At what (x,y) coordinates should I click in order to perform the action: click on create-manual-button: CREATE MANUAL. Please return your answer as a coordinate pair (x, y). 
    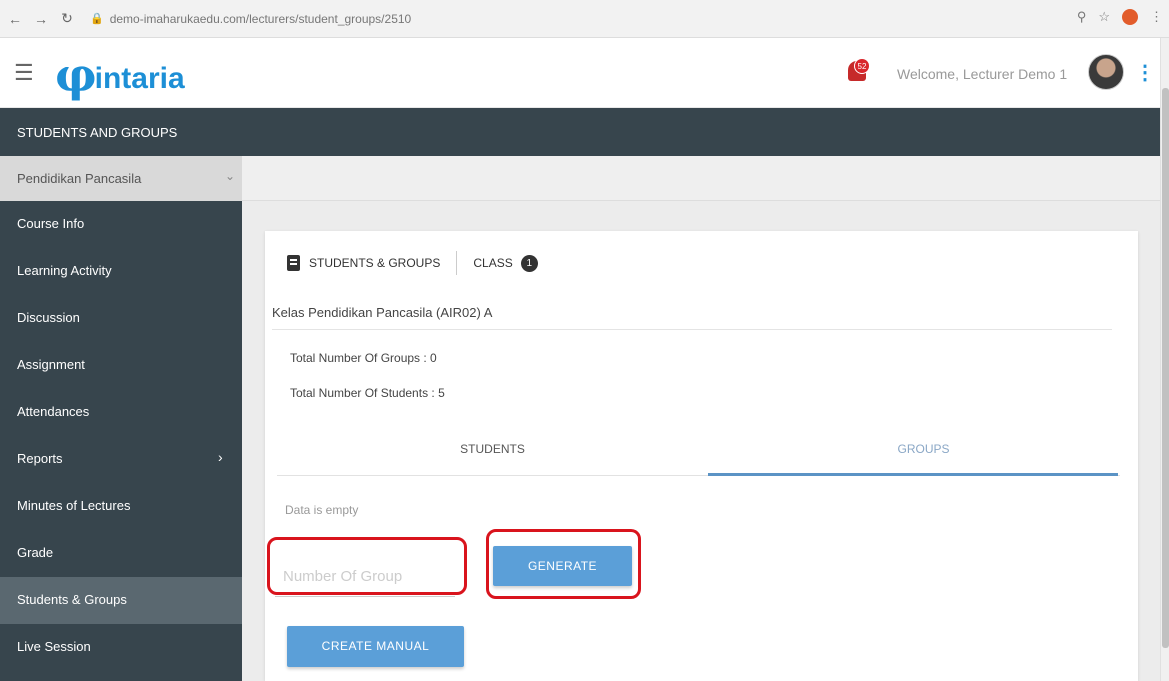
    Looking at the image, I should click on (375, 646).